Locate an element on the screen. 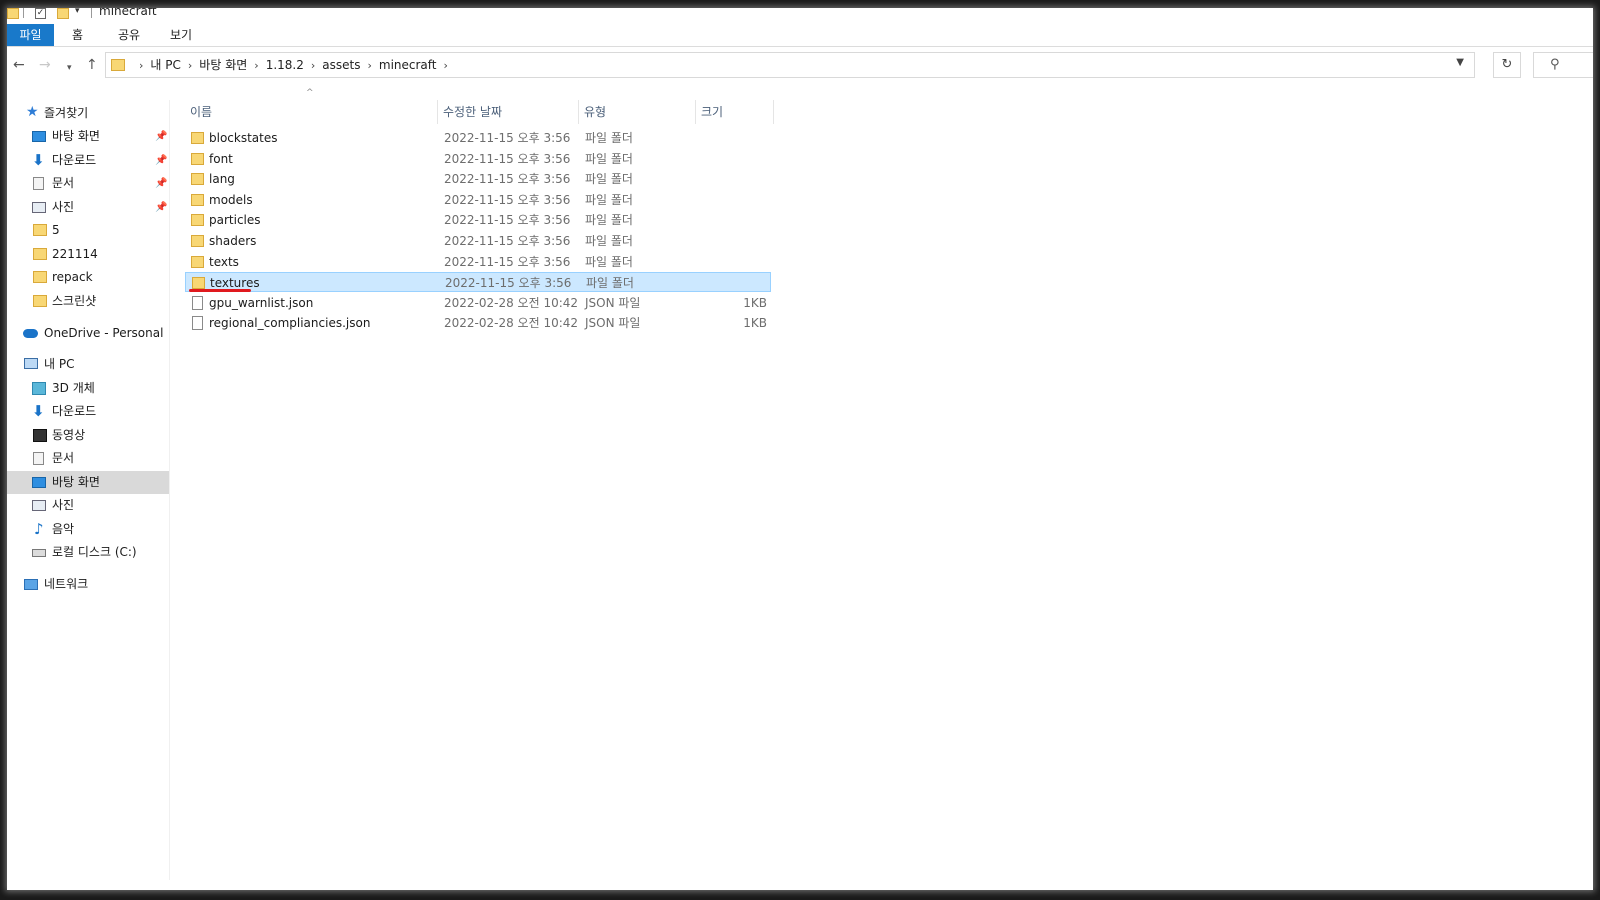 The image size is (1600, 900). table-row: particles 2022-11-15 오후 3:56 파일 폴더 is located at coordinates (478, 220).